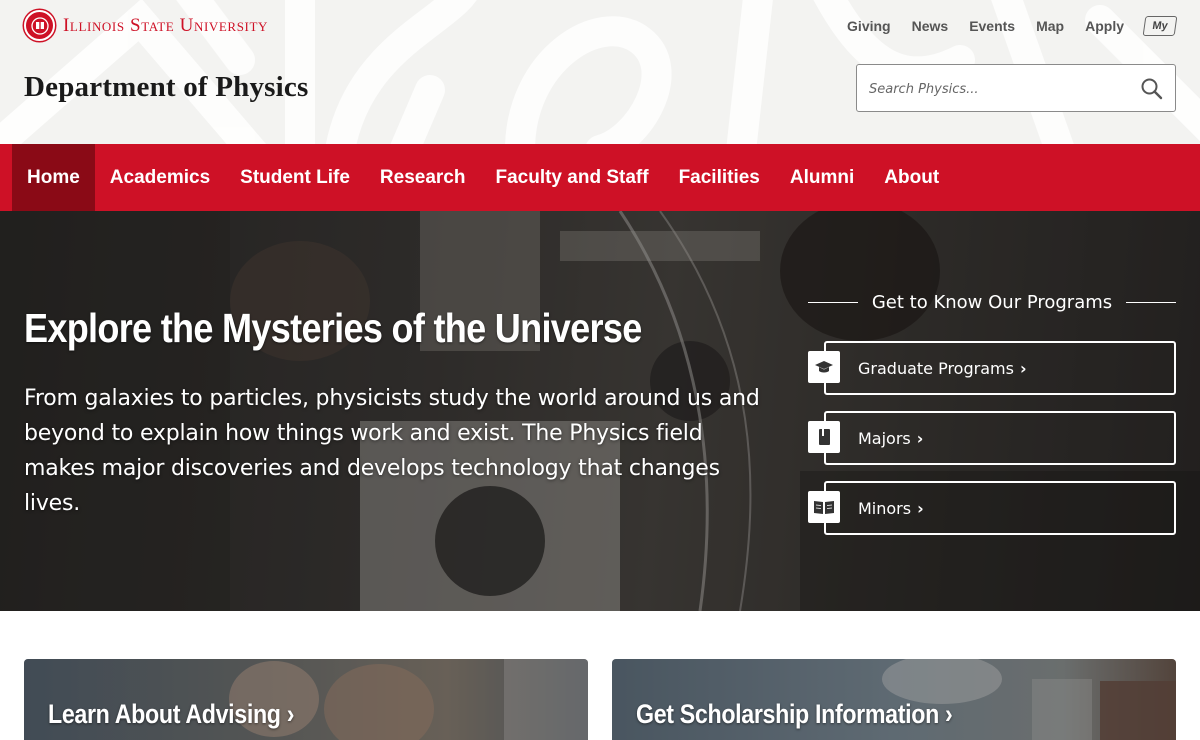  I want to click on open-book-icon, so click(824, 507).